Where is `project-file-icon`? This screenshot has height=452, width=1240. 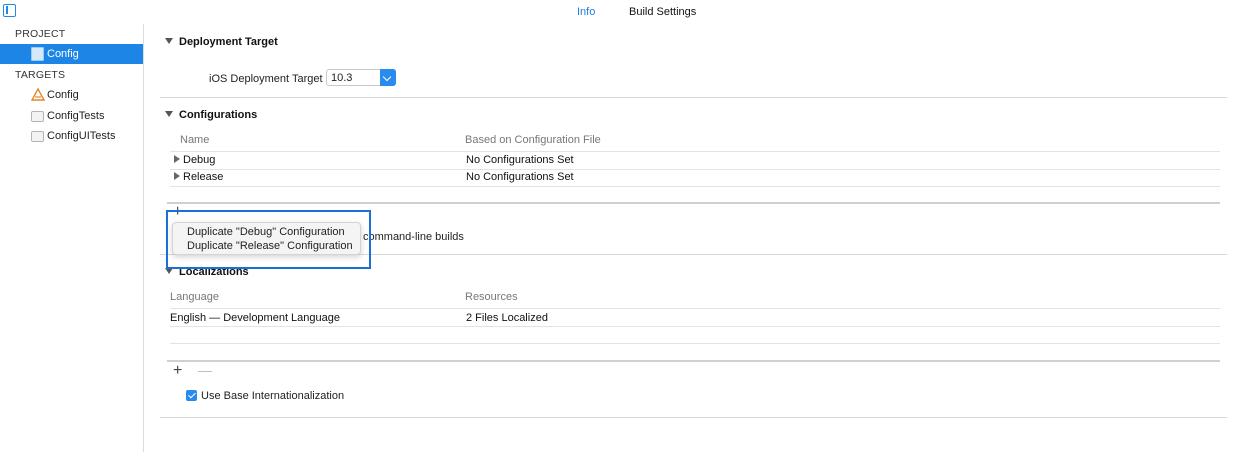
project-file-icon is located at coordinates (37, 54).